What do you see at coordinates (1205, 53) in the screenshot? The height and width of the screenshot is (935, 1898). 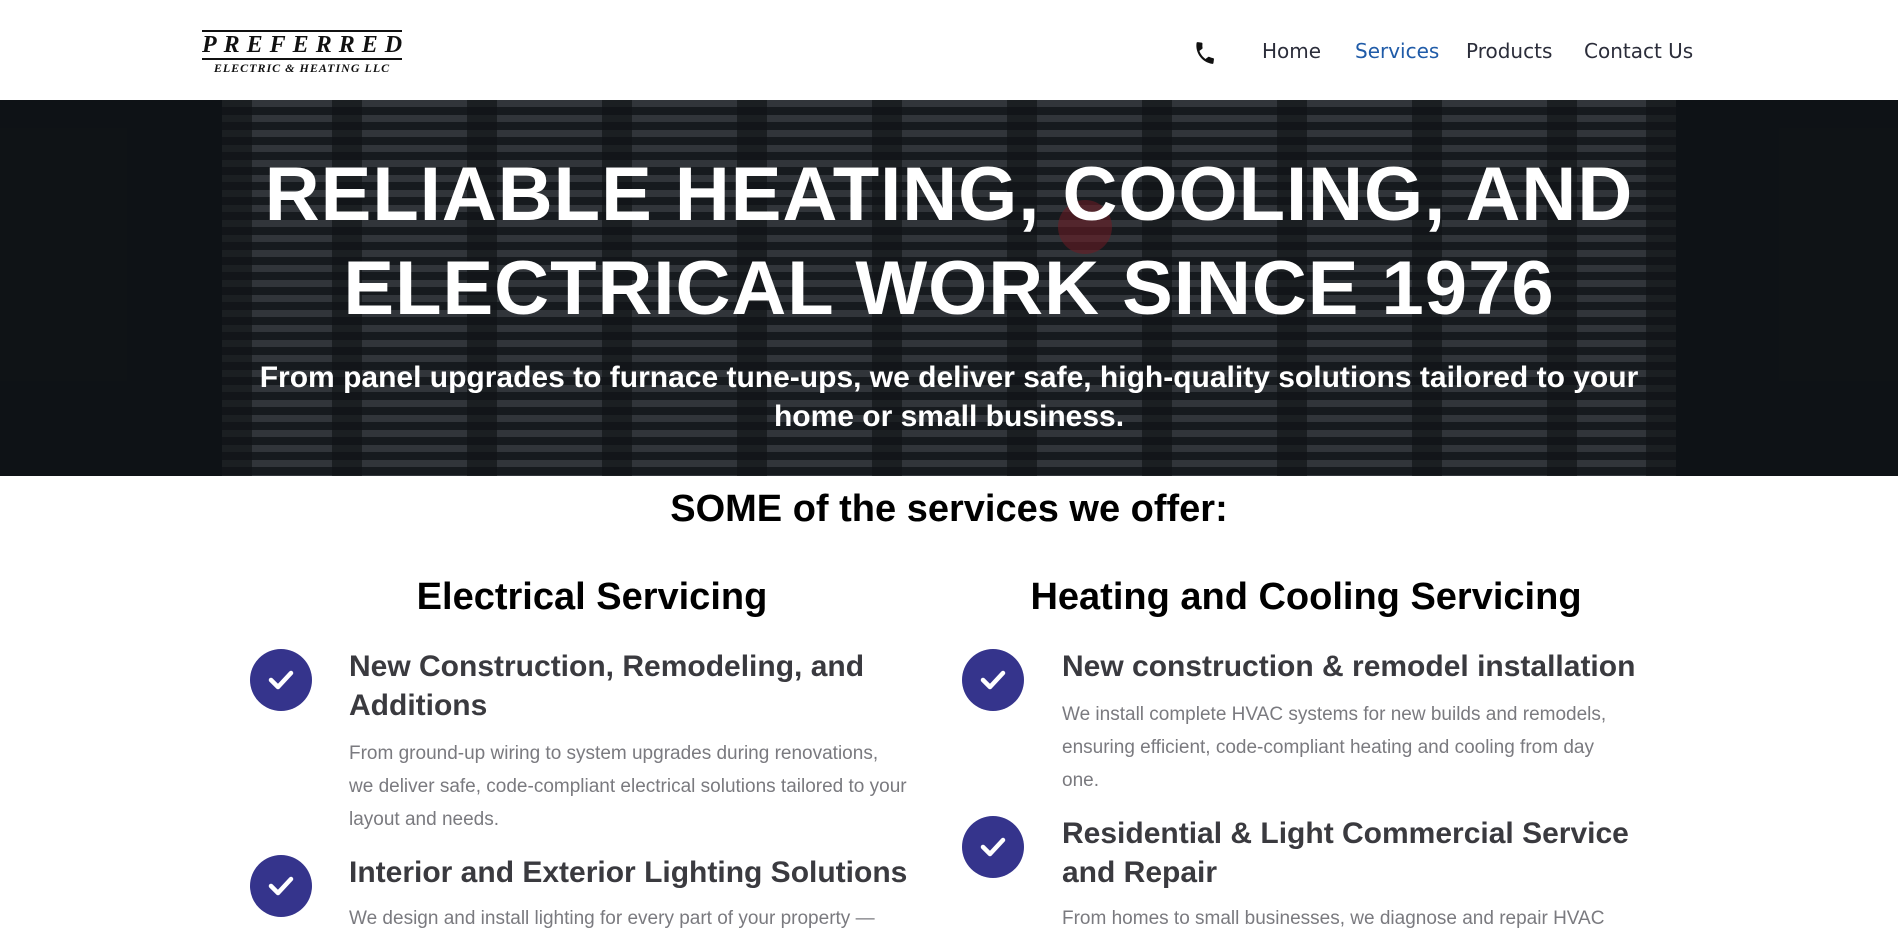 I see `phone-icon` at bounding box center [1205, 53].